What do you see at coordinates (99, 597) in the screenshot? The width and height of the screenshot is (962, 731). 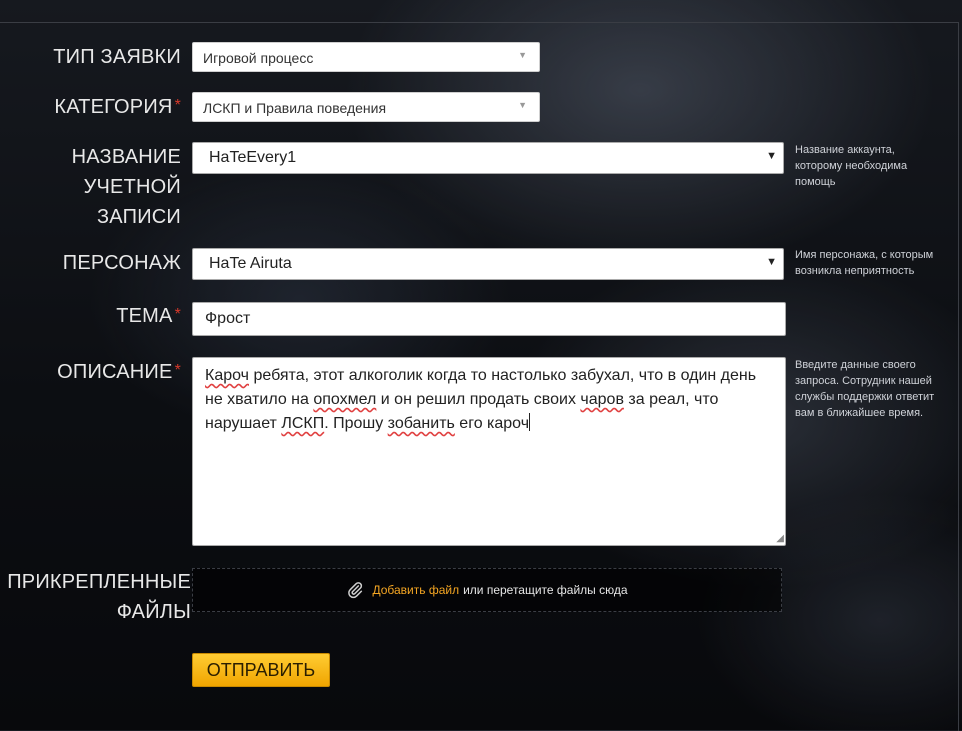 I see `attachments-label: ПРИКРЕПЛЕННЫЕ ФАЙЛЫ` at bounding box center [99, 597].